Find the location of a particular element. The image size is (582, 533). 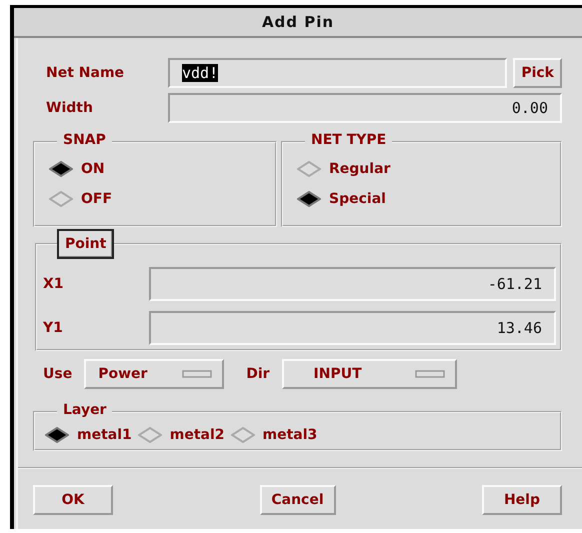

radio-label: metal1 is located at coordinates (104, 435).